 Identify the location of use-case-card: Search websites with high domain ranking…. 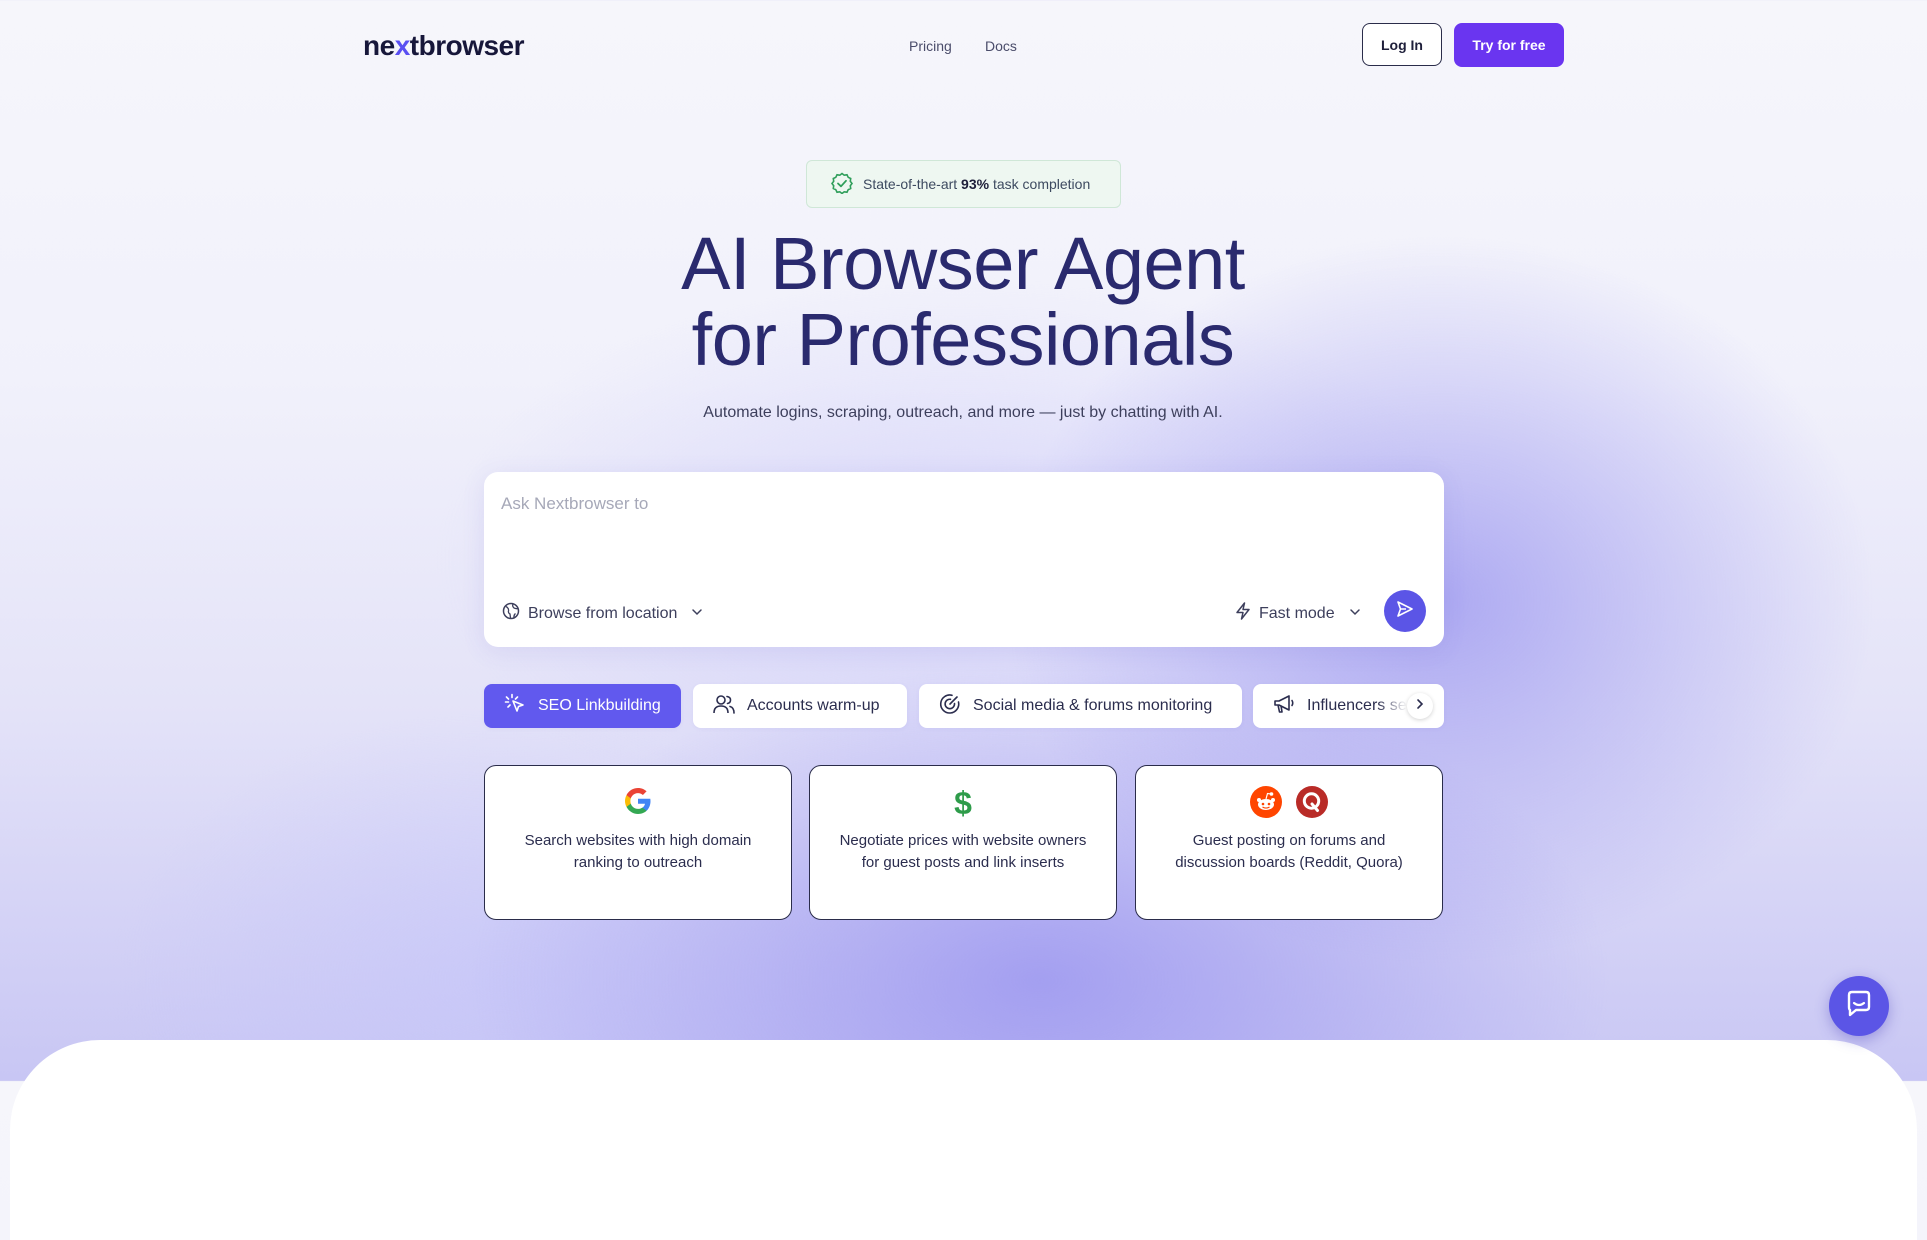
(638, 842).